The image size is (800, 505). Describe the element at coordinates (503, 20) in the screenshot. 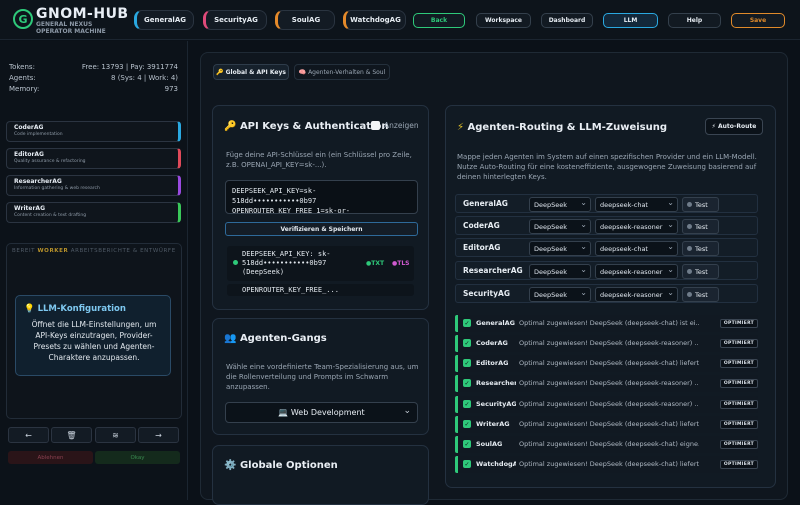

I see `workspace-button: Workspace` at that location.